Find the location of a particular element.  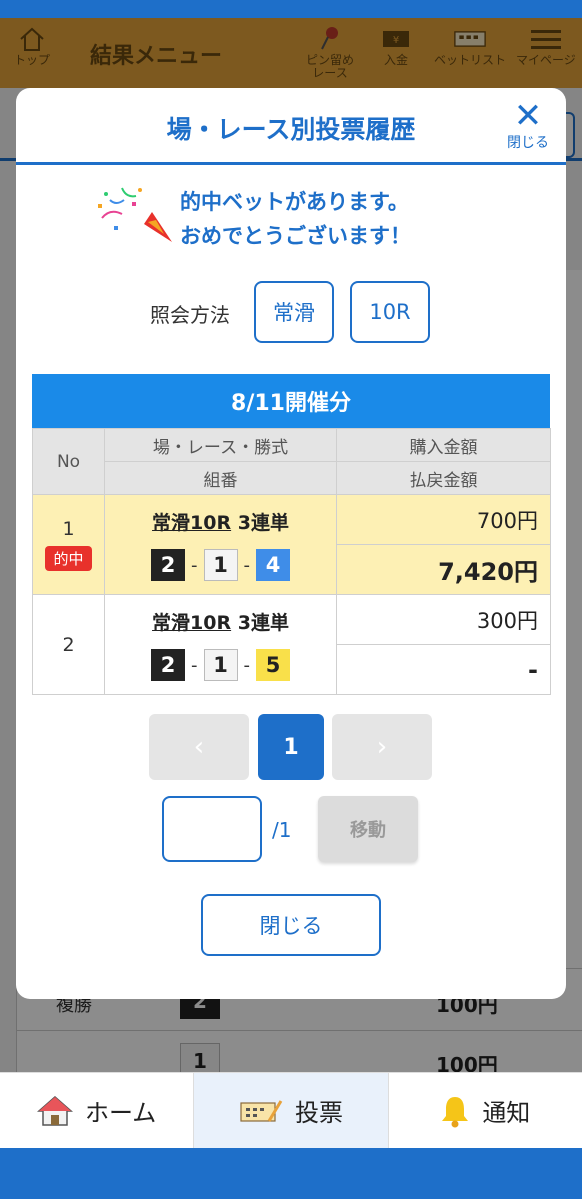

col-header-payout: 払戻金額 is located at coordinates (443, 478).